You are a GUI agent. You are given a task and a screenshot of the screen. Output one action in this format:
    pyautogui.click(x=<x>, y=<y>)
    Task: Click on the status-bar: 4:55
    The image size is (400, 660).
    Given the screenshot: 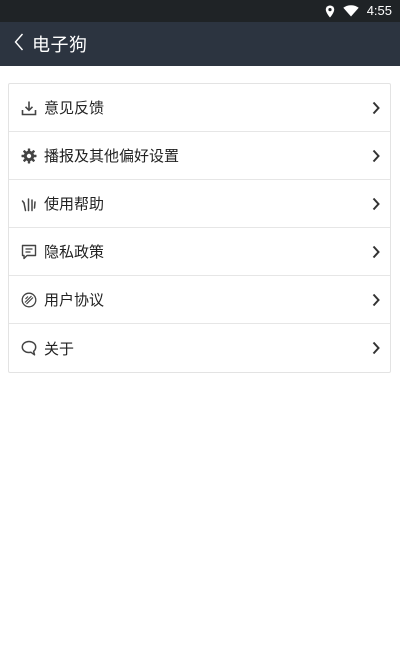 What is the action you would take?
    pyautogui.click(x=200, y=11)
    